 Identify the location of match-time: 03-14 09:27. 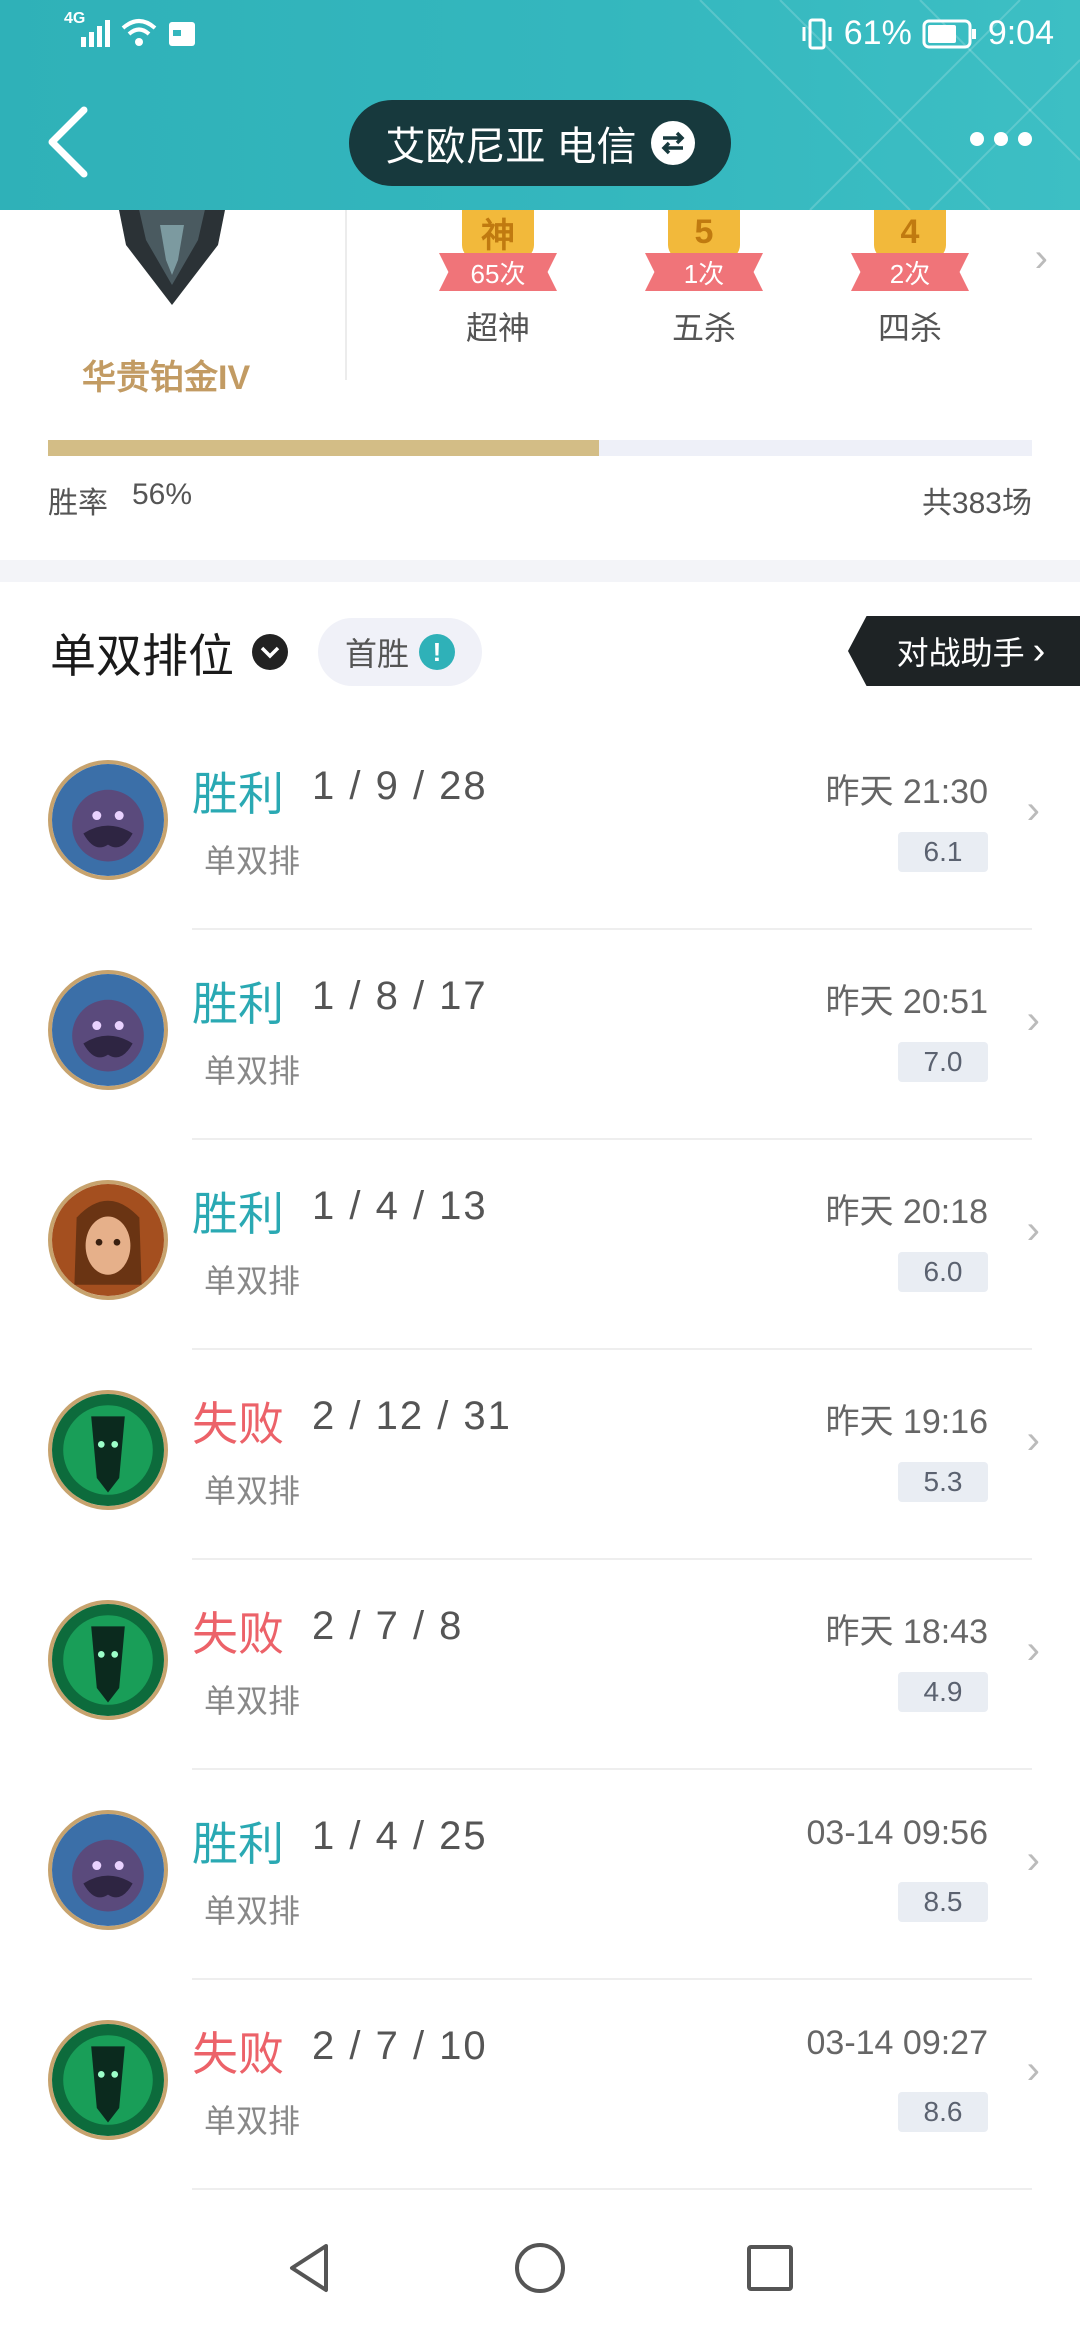
(897, 2043).